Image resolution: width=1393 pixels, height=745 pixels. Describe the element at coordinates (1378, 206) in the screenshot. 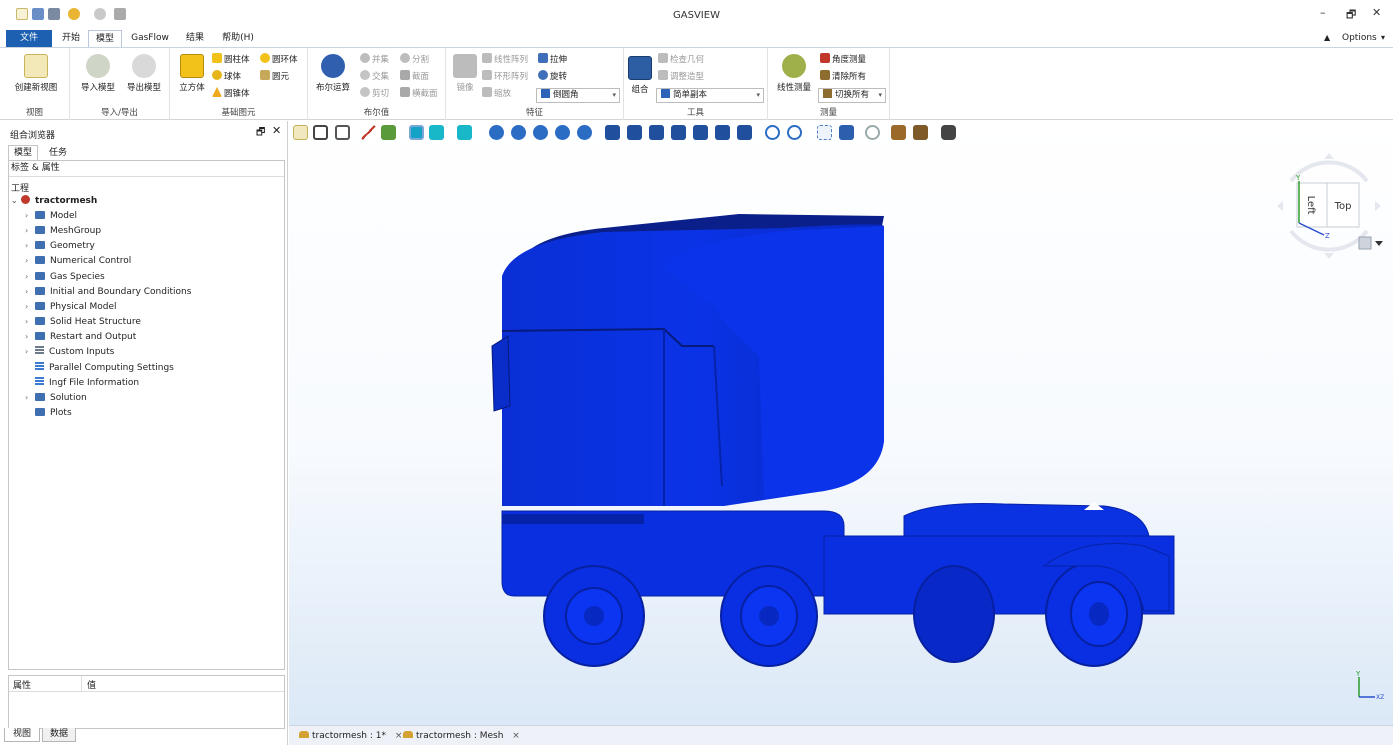

I see `rotate-right-icon` at that location.